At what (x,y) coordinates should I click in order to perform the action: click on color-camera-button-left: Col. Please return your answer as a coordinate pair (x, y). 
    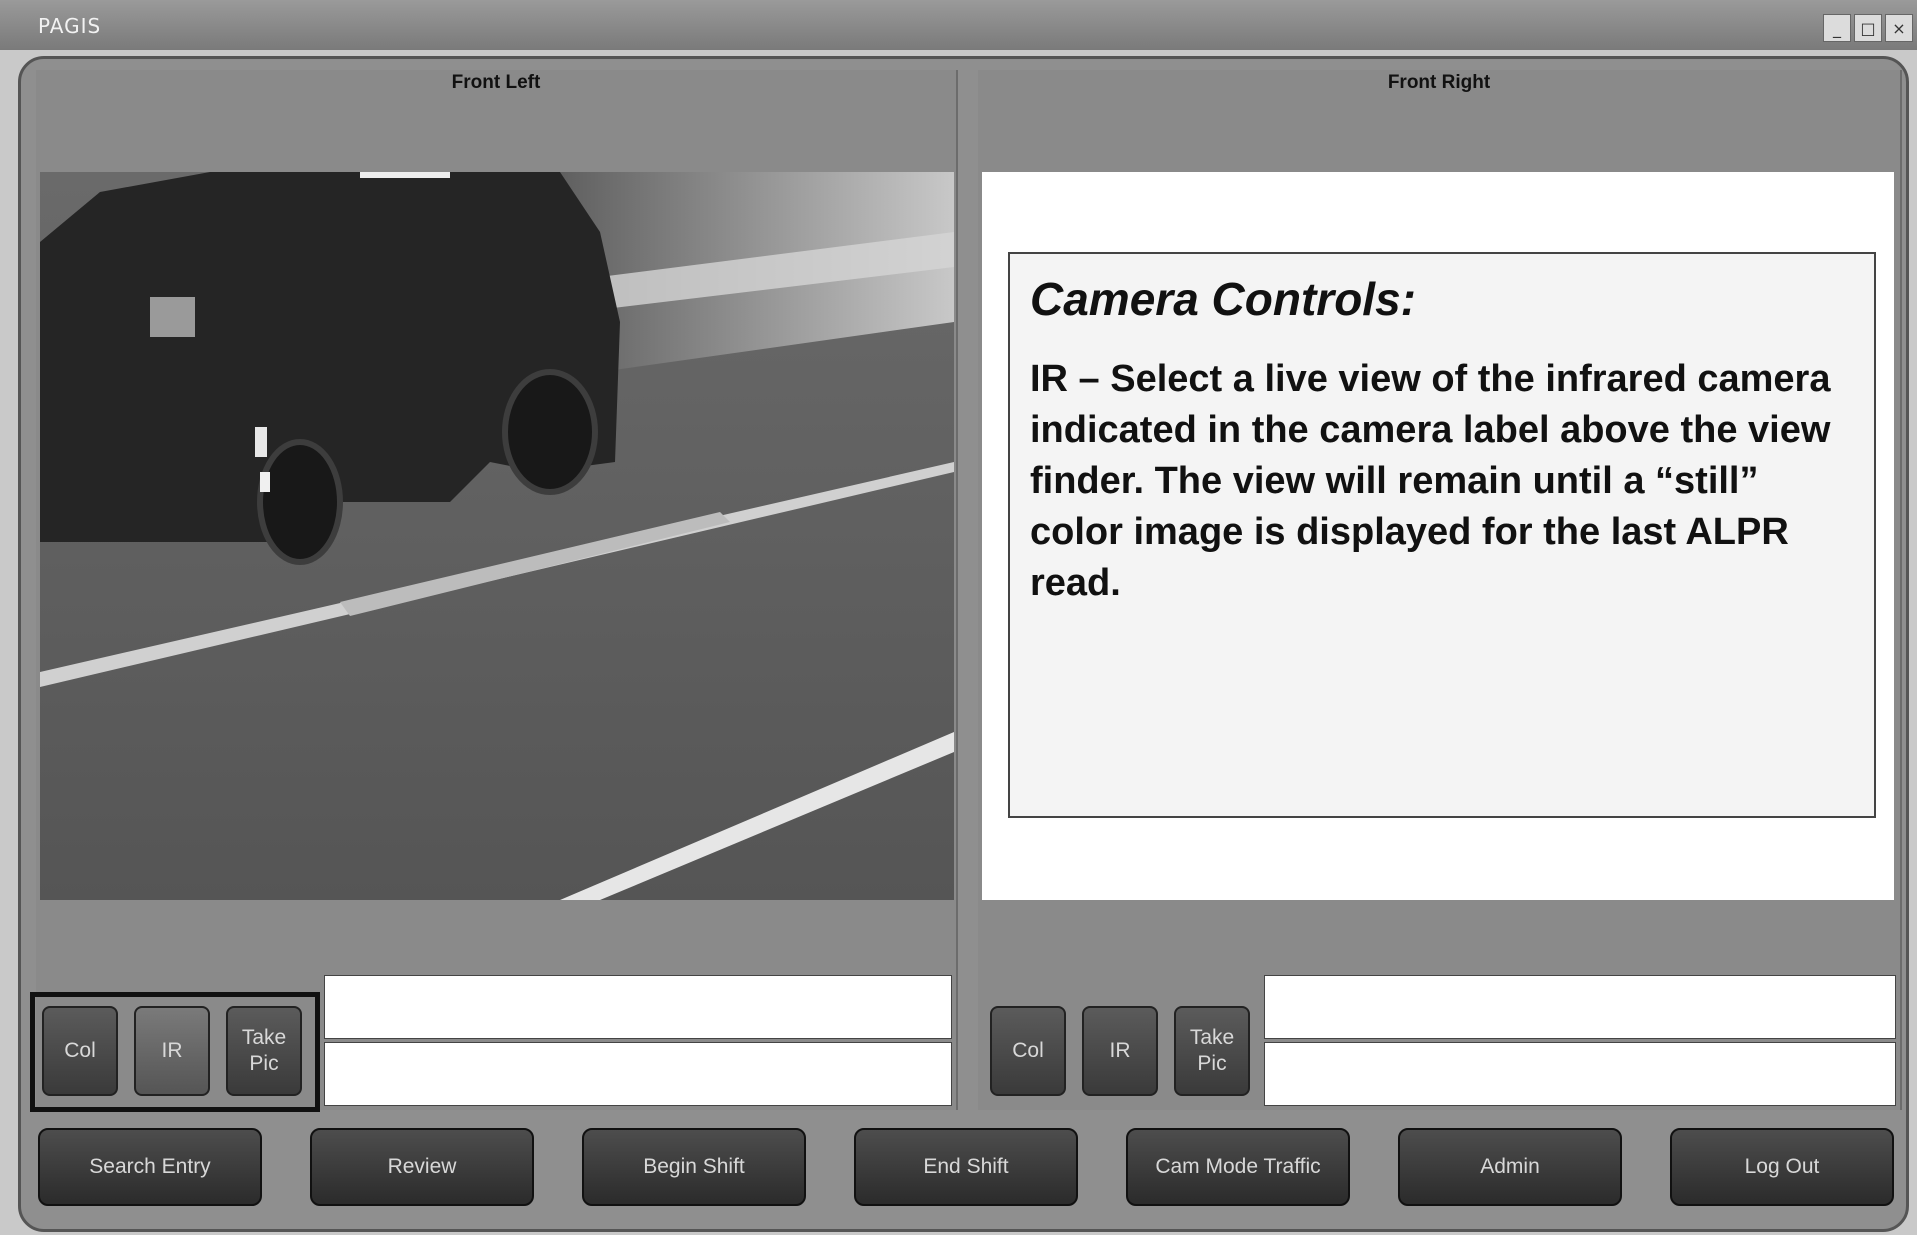
    Looking at the image, I should click on (80, 1051).